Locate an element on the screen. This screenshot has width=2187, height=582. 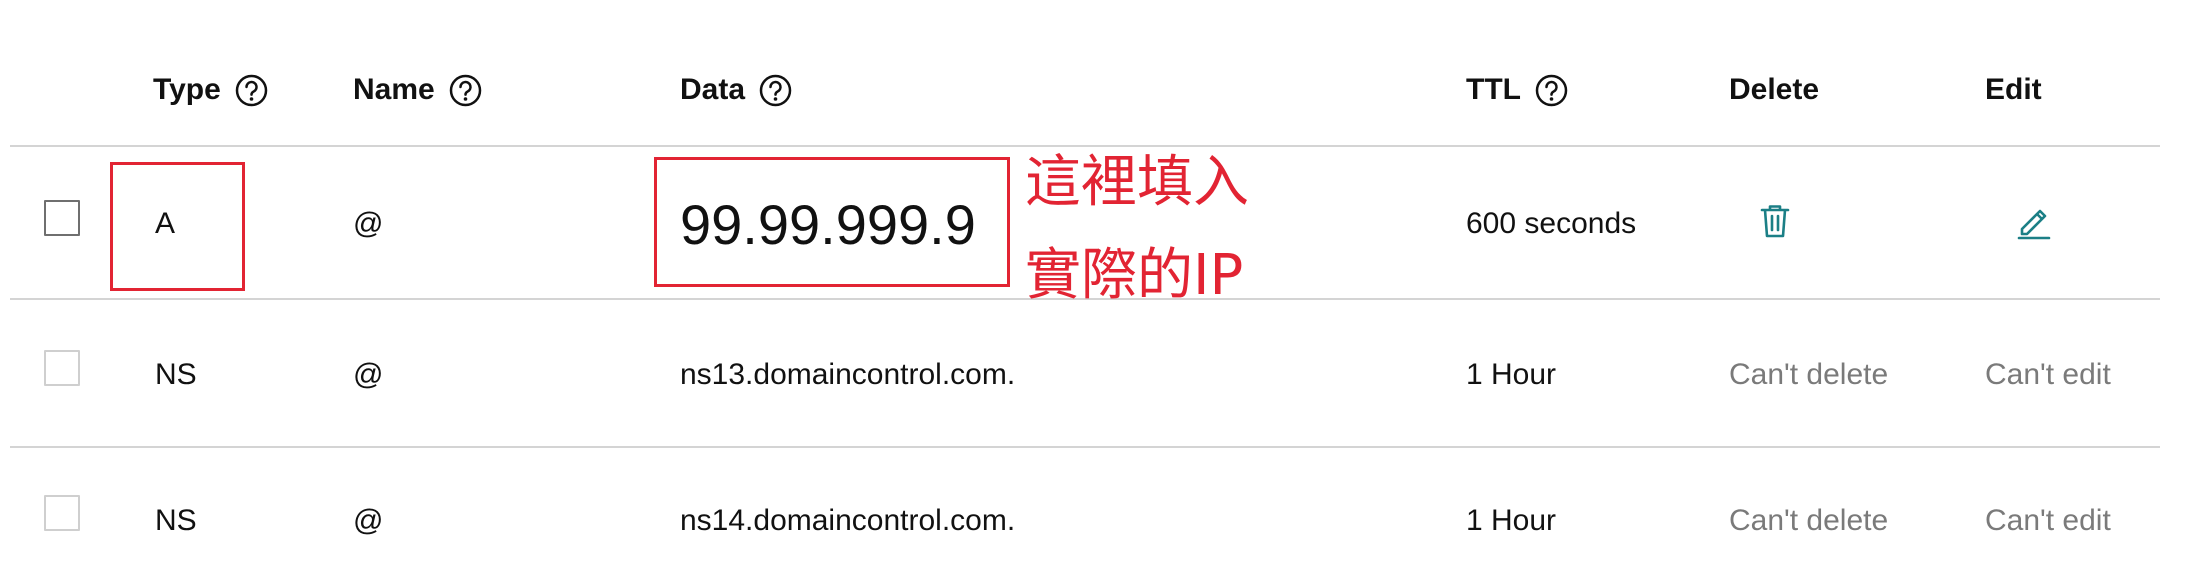
column-header-name: Name is located at coordinates (417, 90).